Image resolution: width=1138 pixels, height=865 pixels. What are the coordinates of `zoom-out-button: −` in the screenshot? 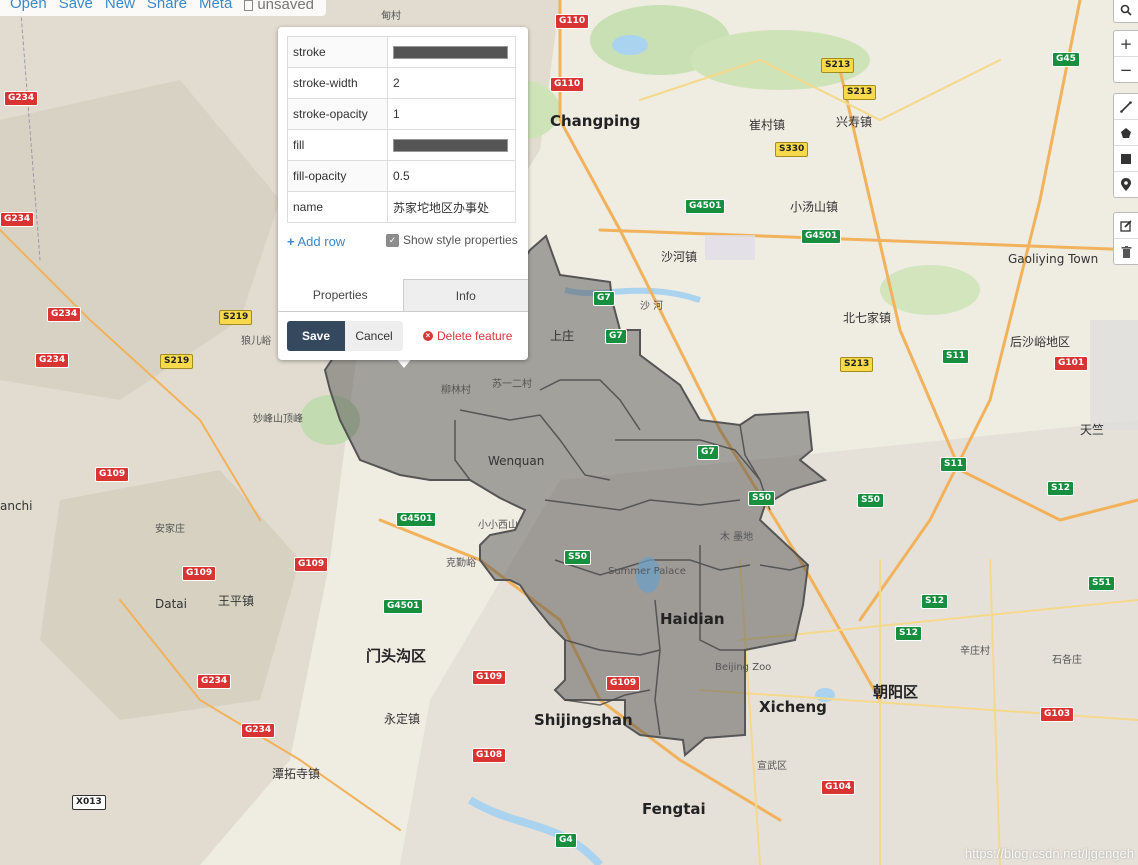 It's located at (1126, 69).